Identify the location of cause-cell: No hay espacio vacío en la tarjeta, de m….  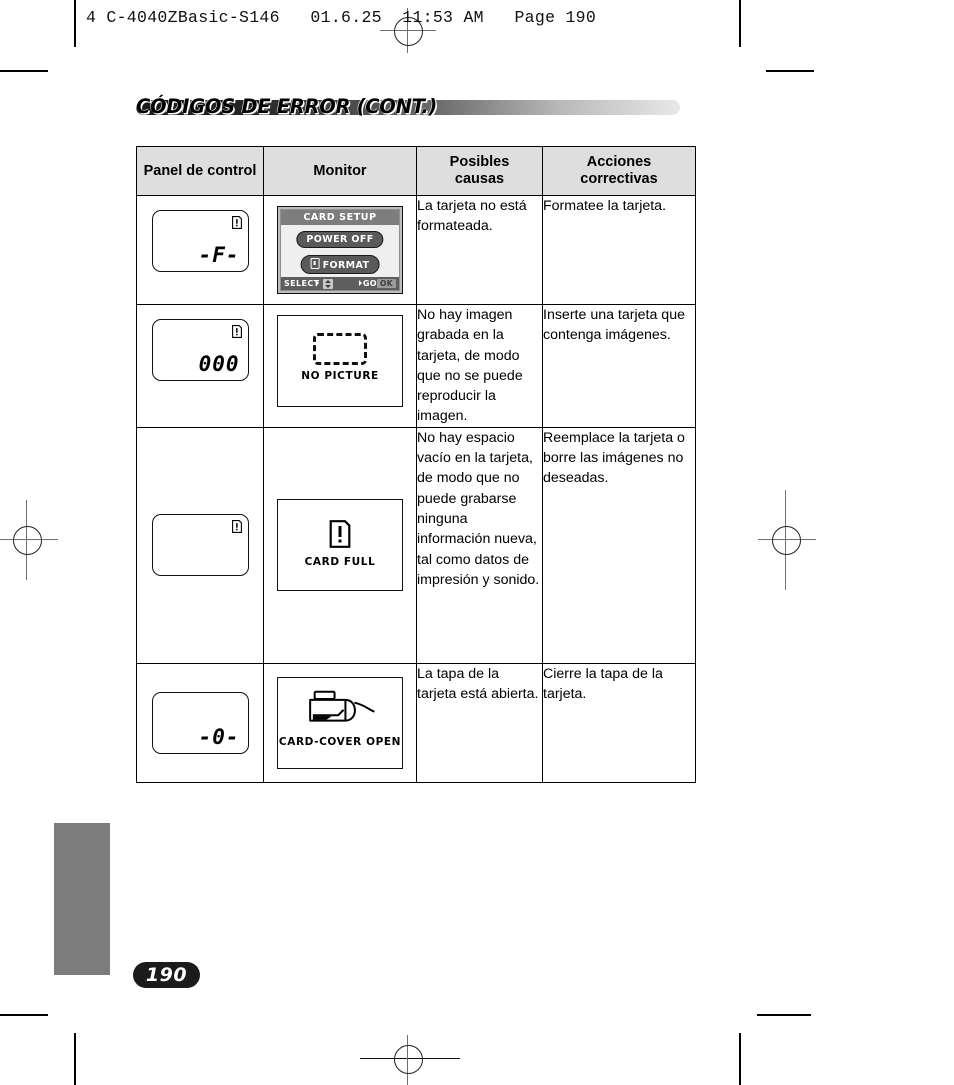
(479, 545).